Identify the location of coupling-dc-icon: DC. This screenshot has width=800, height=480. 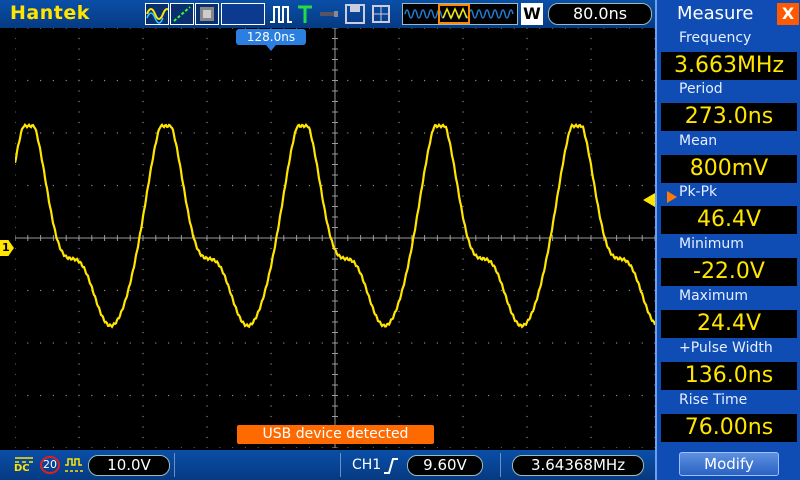
(24, 465).